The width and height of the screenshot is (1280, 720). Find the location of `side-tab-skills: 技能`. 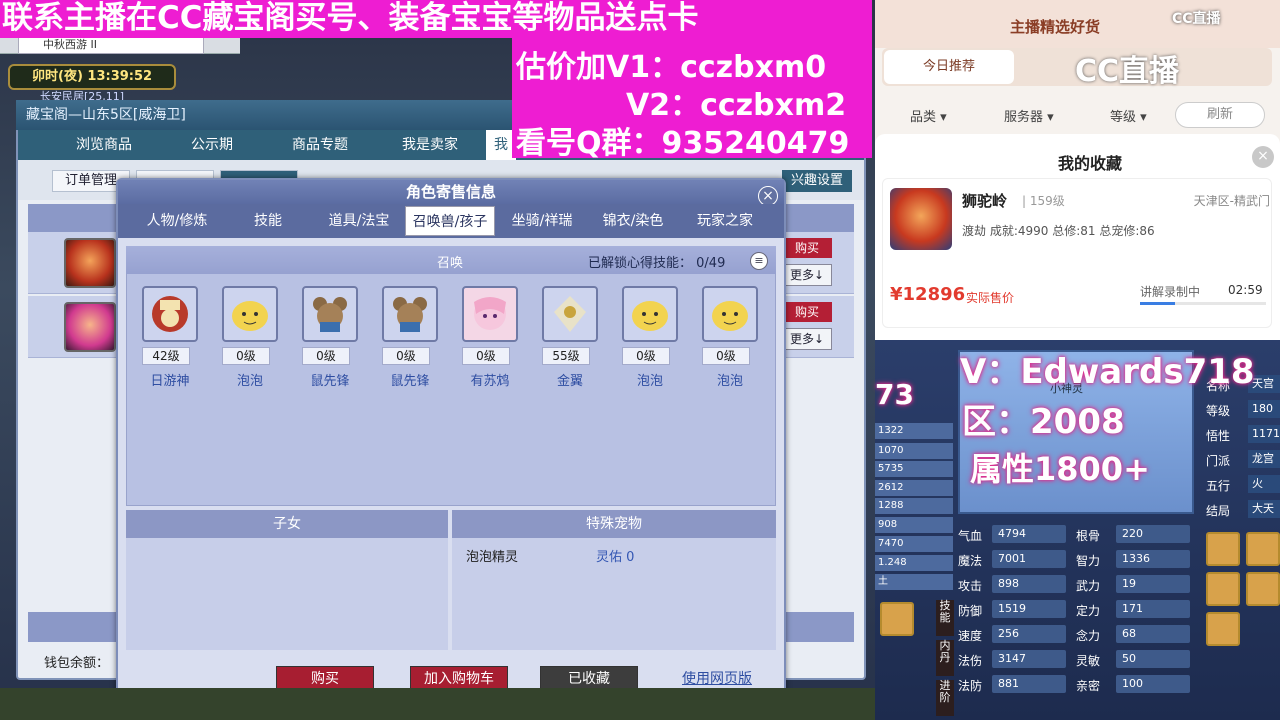

side-tab-skills: 技能 is located at coordinates (945, 618).